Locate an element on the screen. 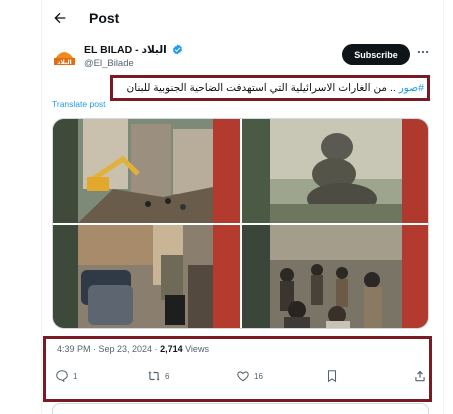  like-icon is located at coordinates (243, 376).